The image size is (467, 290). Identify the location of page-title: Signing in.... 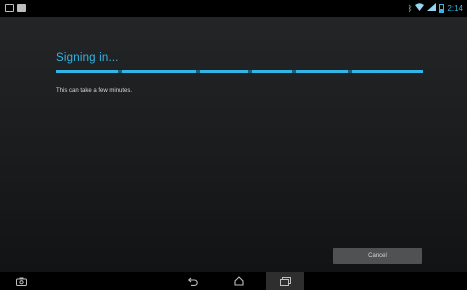
(87, 58).